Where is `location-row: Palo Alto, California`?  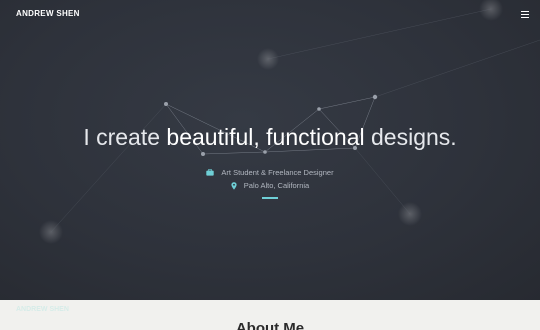
location-row: Palo Alto, California is located at coordinates (270, 185).